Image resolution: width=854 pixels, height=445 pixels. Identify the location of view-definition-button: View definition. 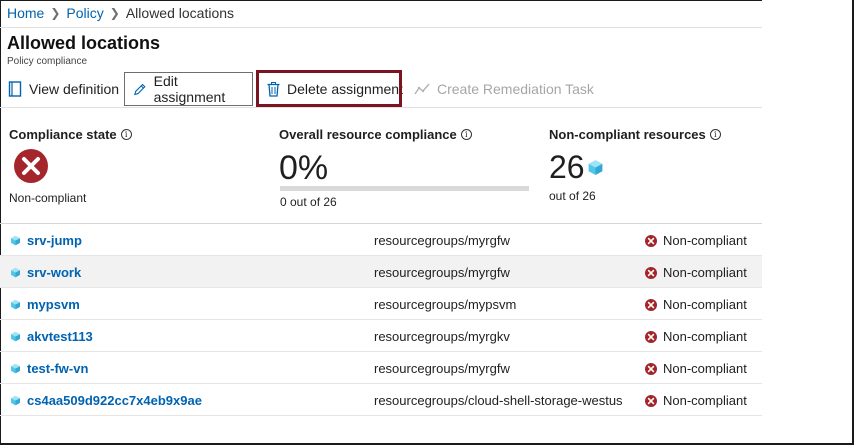
(63, 89).